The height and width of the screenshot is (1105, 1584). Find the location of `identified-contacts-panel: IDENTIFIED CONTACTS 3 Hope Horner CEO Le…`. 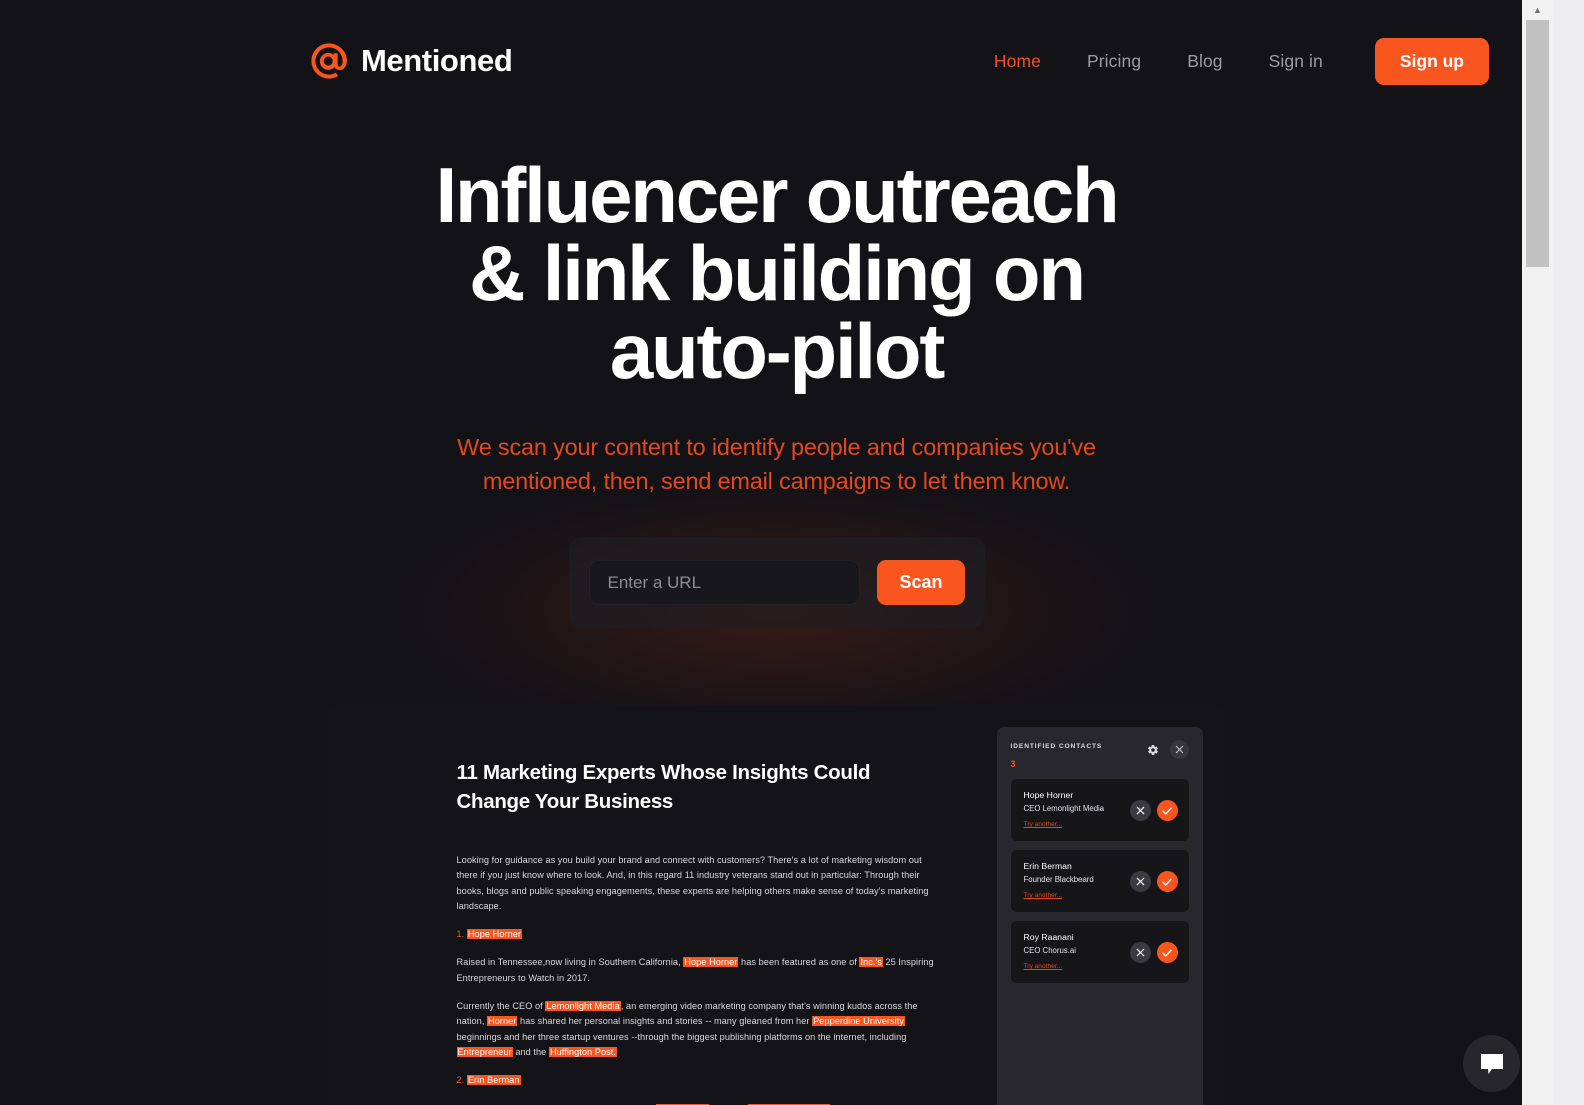

identified-contacts-panel: IDENTIFIED CONTACTS 3 Hope Horner CEO Le… is located at coordinates (1099, 916).